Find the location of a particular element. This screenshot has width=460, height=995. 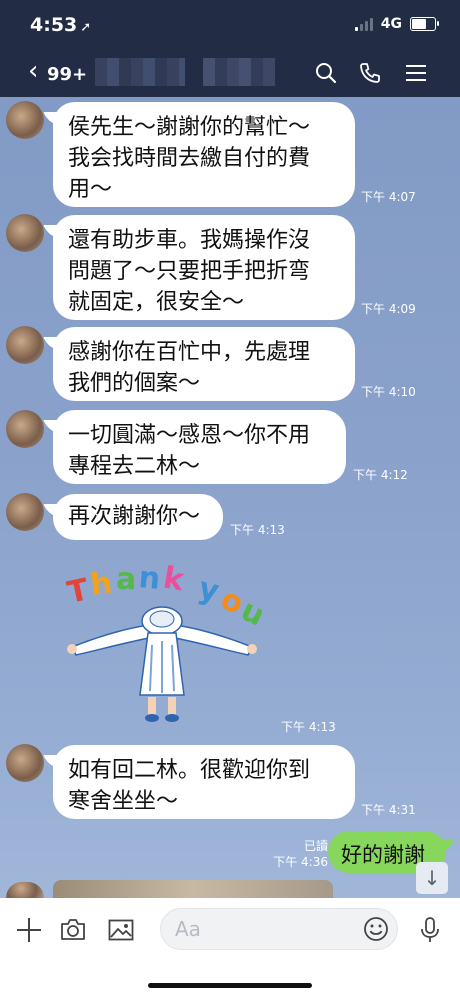

message-bubble: 感謝你在百忙中，先處理 我們的個案～ is located at coordinates (204, 364).